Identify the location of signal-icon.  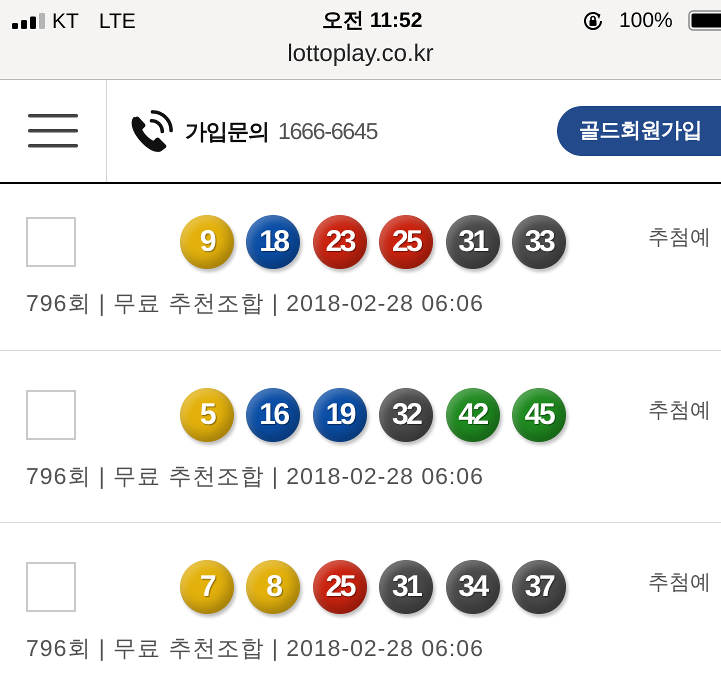
(28, 21).